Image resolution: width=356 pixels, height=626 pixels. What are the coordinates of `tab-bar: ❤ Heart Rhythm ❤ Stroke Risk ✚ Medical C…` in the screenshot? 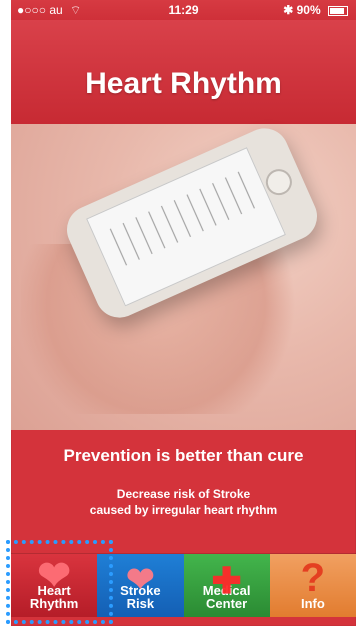 It's located at (183, 585).